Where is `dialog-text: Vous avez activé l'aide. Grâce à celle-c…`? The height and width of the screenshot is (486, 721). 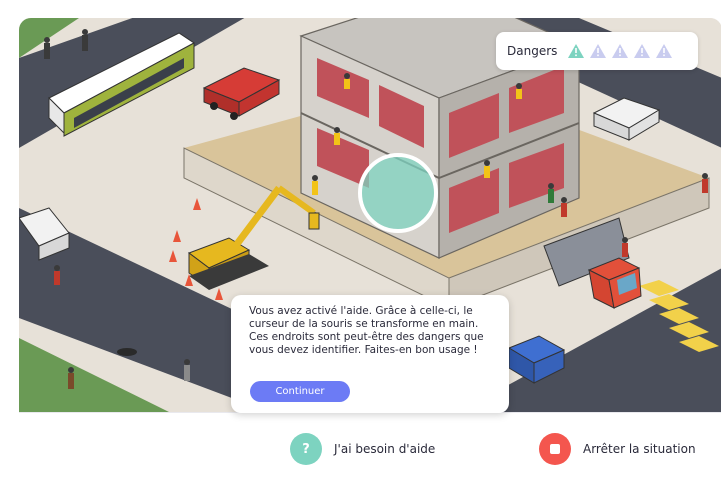 dialog-text: Vous avez activé l'aide. Grâce à celle-c… is located at coordinates (366, 330).